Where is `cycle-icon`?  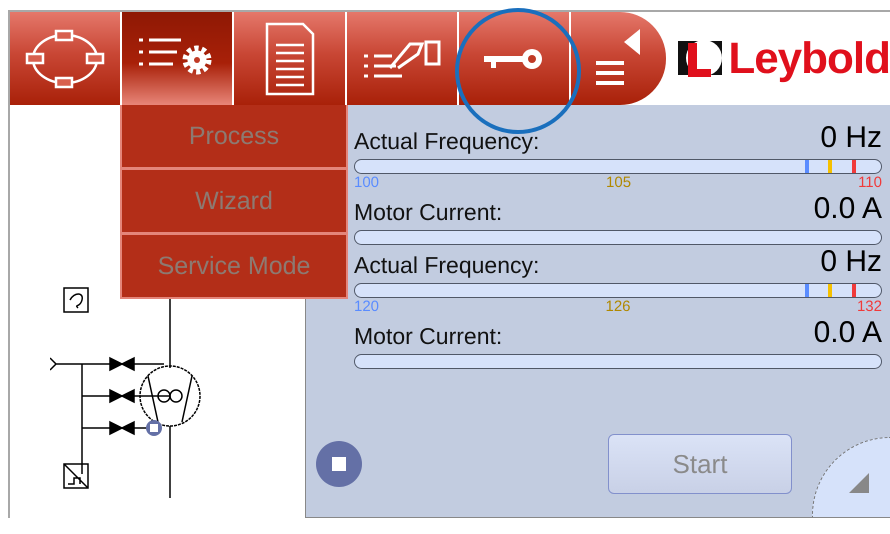
cycle-icon is located at coordinates (65, 59).